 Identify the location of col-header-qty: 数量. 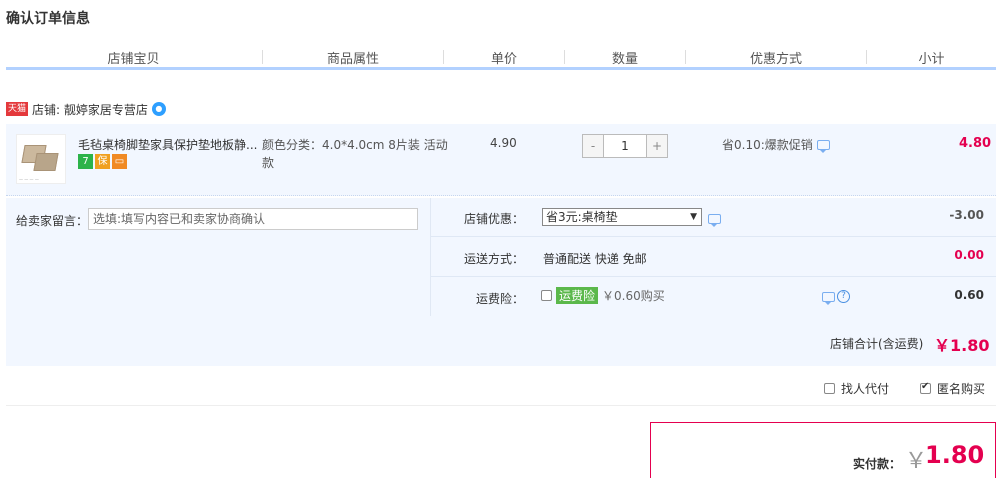
(624, 59).